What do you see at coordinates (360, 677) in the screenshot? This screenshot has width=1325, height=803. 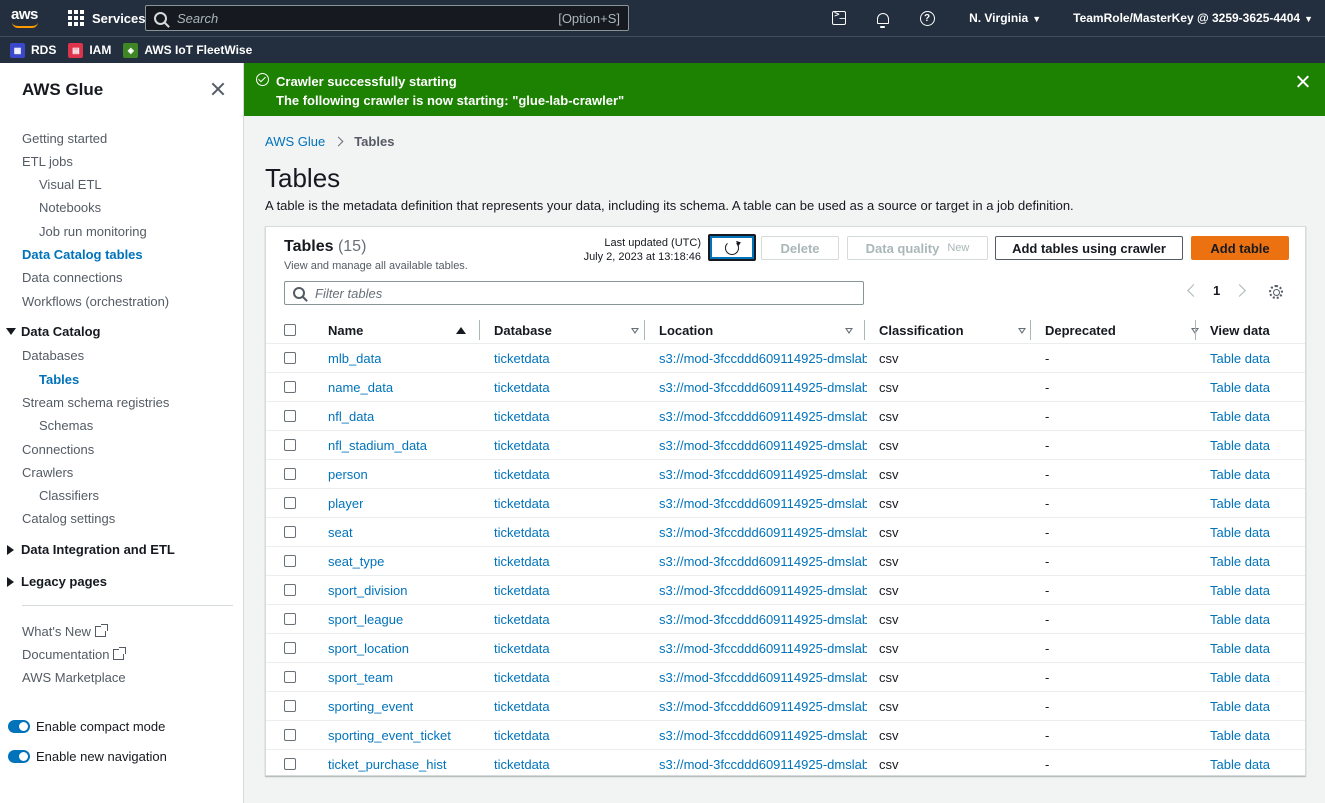 I see `table-name-link: sport_team` at bounding box center [360, 677].